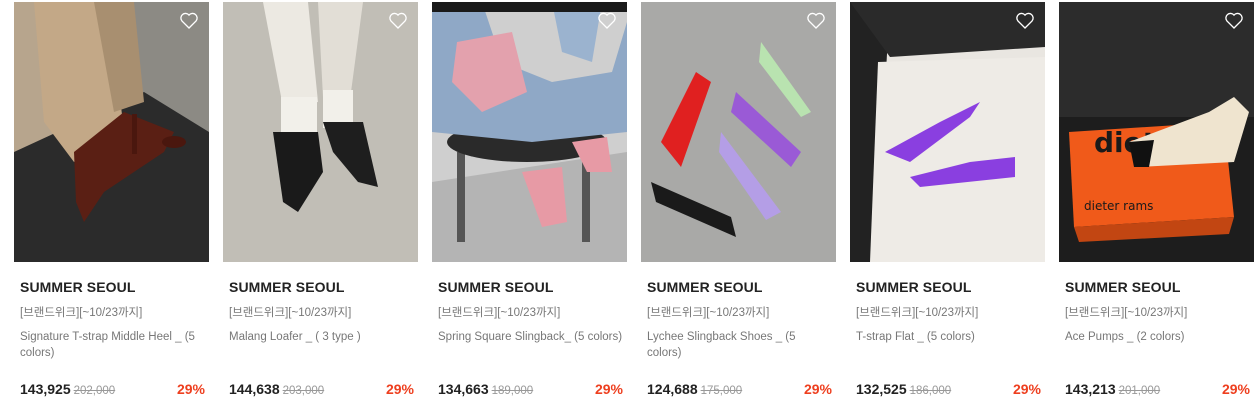 The width and height of the screenshot is (1260, 404). Describe the element at coordinates (322, 337) in the screenshot. I see `product-title: Malang Loafer _ ( 3 type )` at that location.